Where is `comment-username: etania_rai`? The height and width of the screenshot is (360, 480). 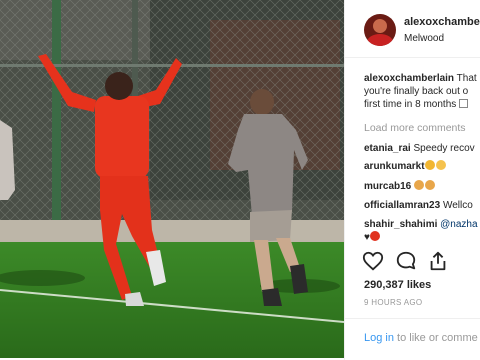 comment-username: etania_rai is located at coordinates (387, 148).